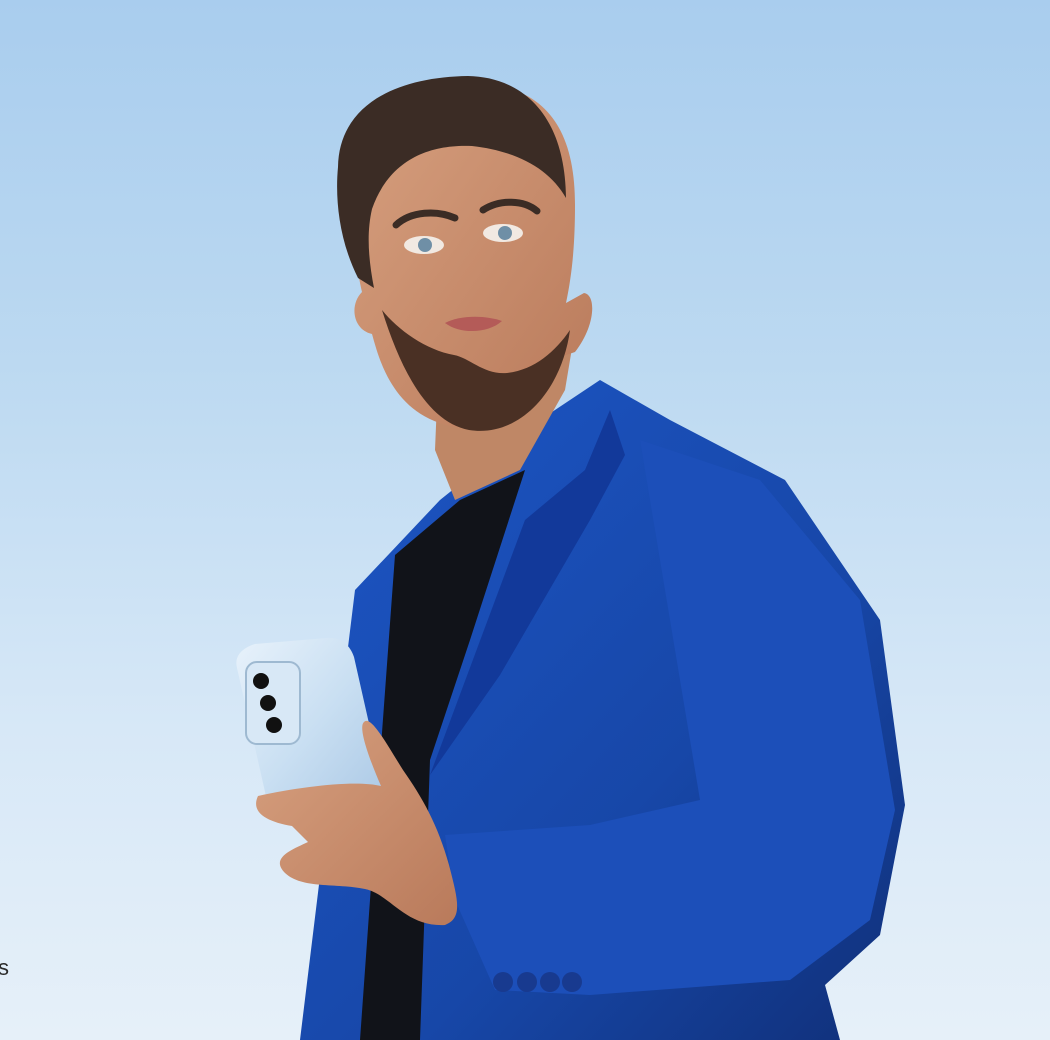 Image resolution: width=1050 pixels, height=1040 pixels. Describe the element at coordinates (425, 245) in the screenshot. I see `left-iris` at that location.